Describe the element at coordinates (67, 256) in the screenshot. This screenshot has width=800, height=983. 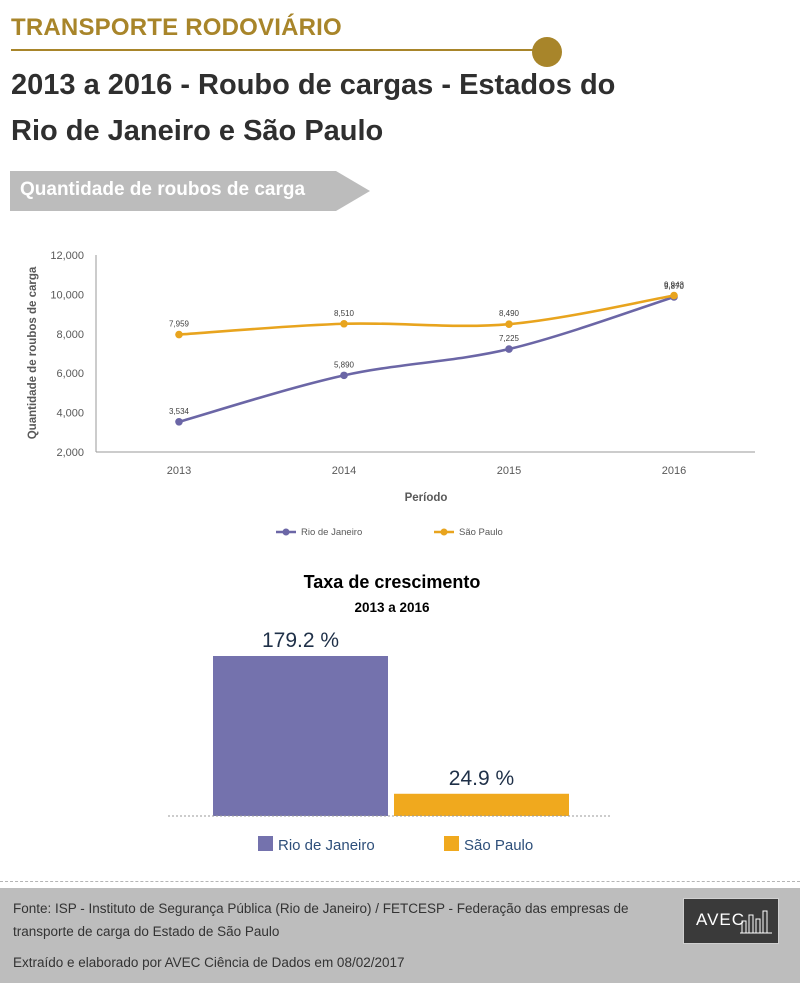
I see `y-tick-label: 12,000` at that location.